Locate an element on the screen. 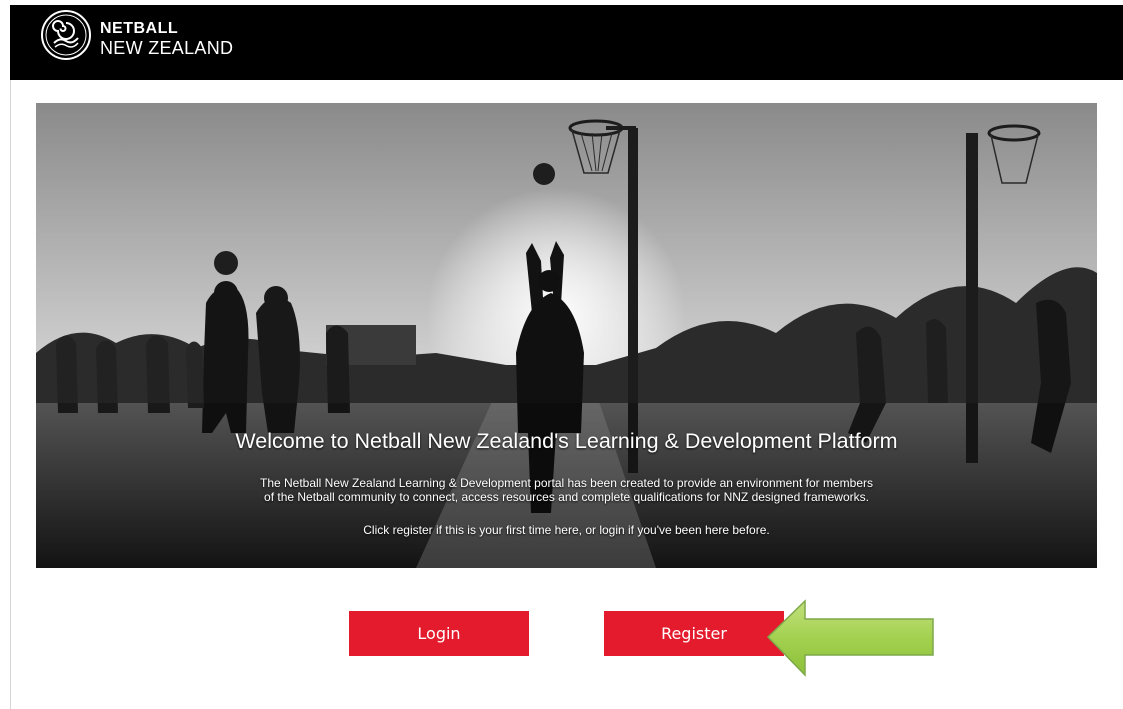 The height and width of the screenshot is (709, 1123). page-left-border is located at coordinates (10, 394).